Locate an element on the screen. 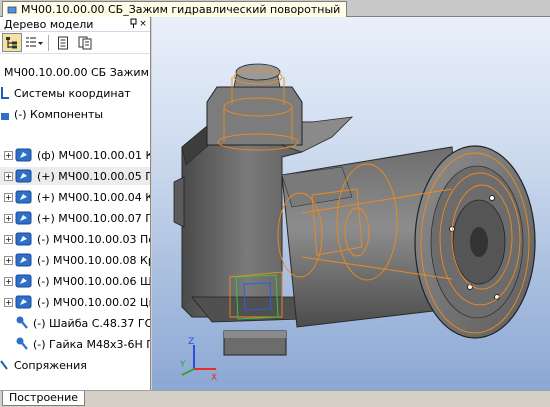 The image size is (550, 407). tree-structure-button is located at coordinates (12, 42).